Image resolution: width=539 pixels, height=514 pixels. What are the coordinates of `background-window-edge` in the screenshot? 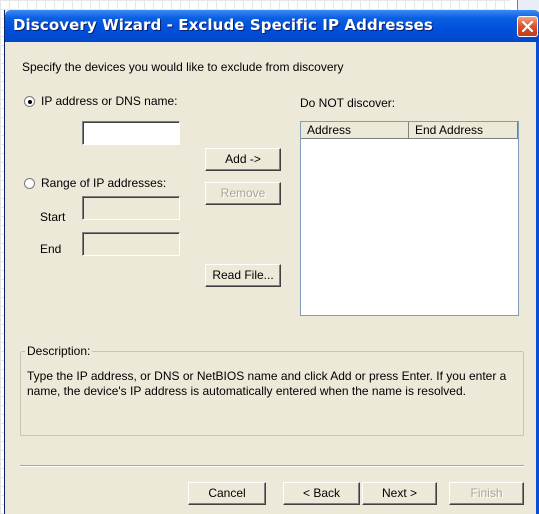 It's located at (524, 5).